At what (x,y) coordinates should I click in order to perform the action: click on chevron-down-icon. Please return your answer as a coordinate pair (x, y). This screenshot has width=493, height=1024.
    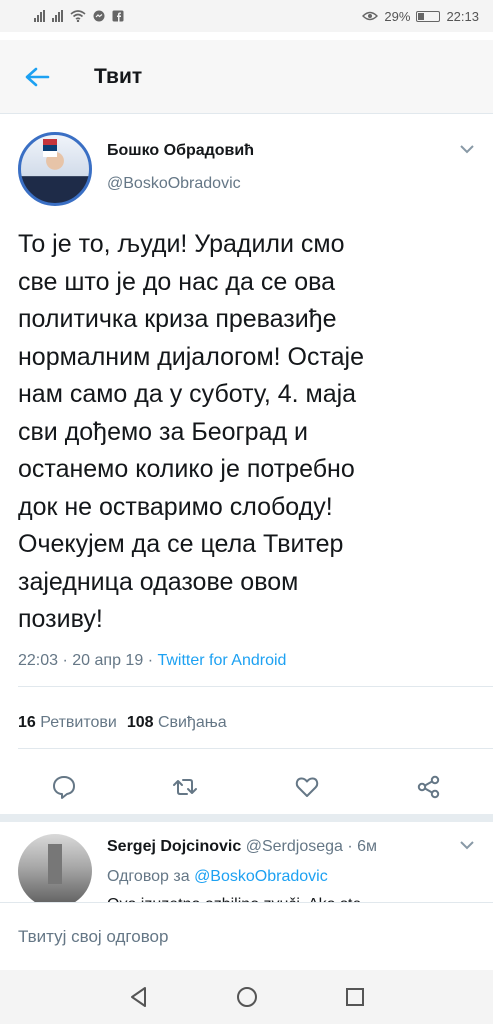
    Looking at the image, I should click on (467, 149).